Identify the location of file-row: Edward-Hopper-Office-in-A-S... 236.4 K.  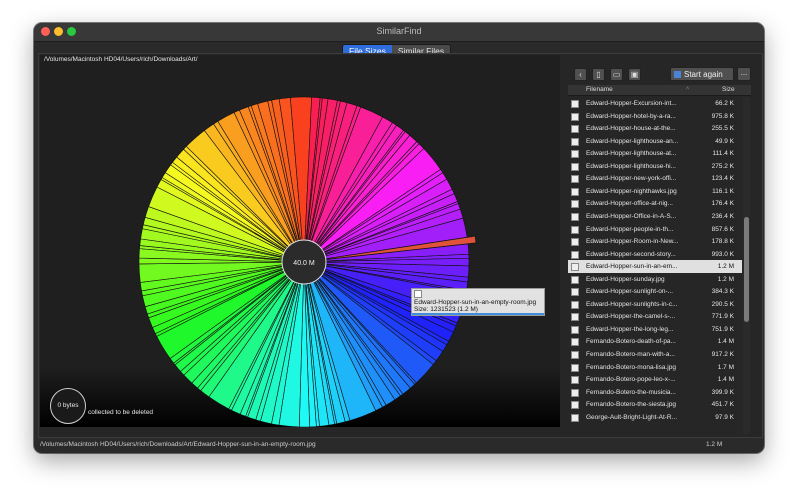
(655, 216).